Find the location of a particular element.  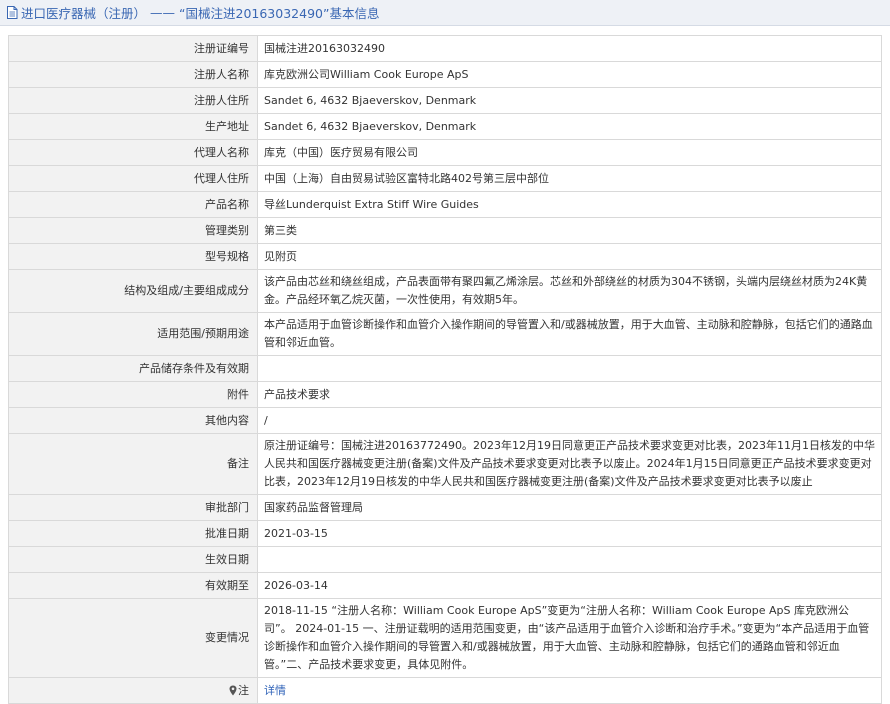

row-value: 导丝Lunderquist Extra Stiff Wire Guides is located at coordinates (569, 204).